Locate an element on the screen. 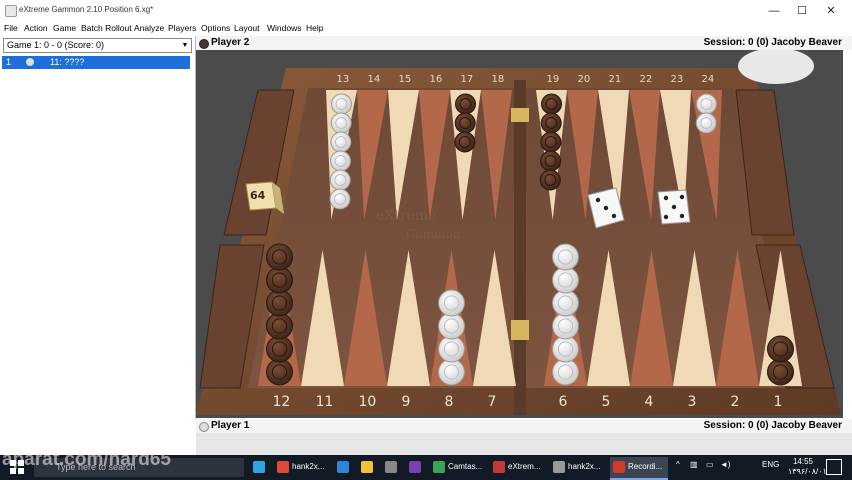 The height and width of the screenshot is (480, 852). point-number-top: 23 is located at coordinates (677, 79).